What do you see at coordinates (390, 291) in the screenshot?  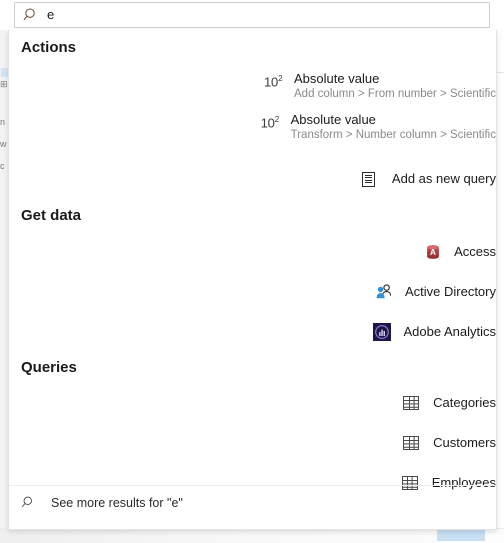 I see `active-directory-icon` at bounding box center [390, 291].